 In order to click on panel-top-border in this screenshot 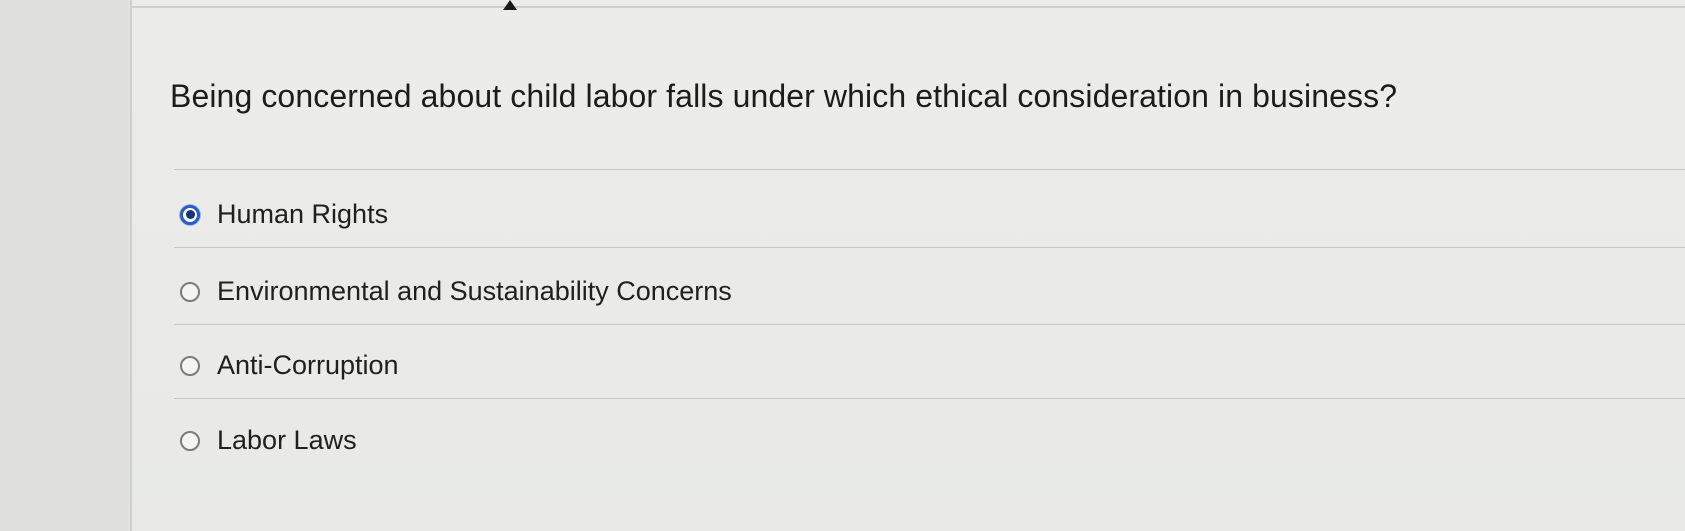, I will do `click(908, 7)`.